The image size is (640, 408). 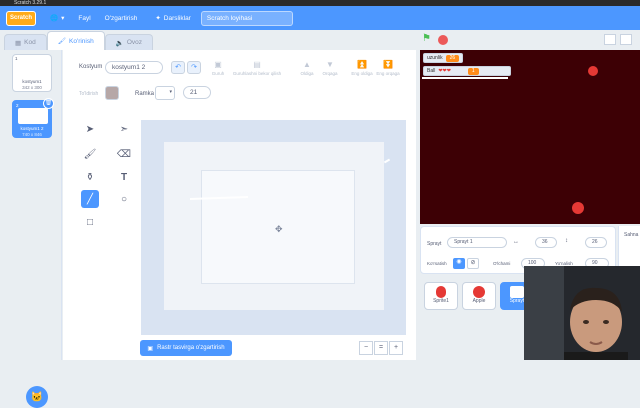 What do you see at coordinates (434, 244) in the screenshot?
I see `sprite-label: Sprayt` at bounding box center [434, 244].